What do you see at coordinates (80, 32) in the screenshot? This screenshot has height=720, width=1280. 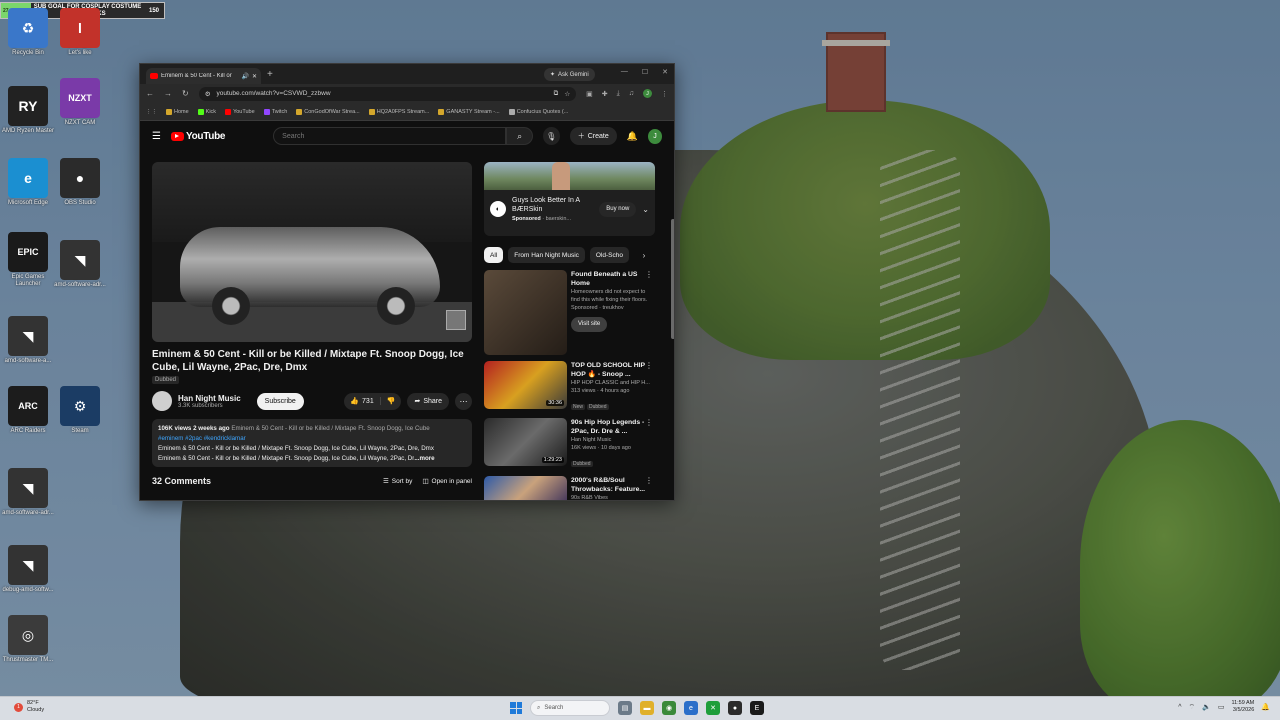 I see `desktop-icon: l Let's like` at bounding box center [80, 32].